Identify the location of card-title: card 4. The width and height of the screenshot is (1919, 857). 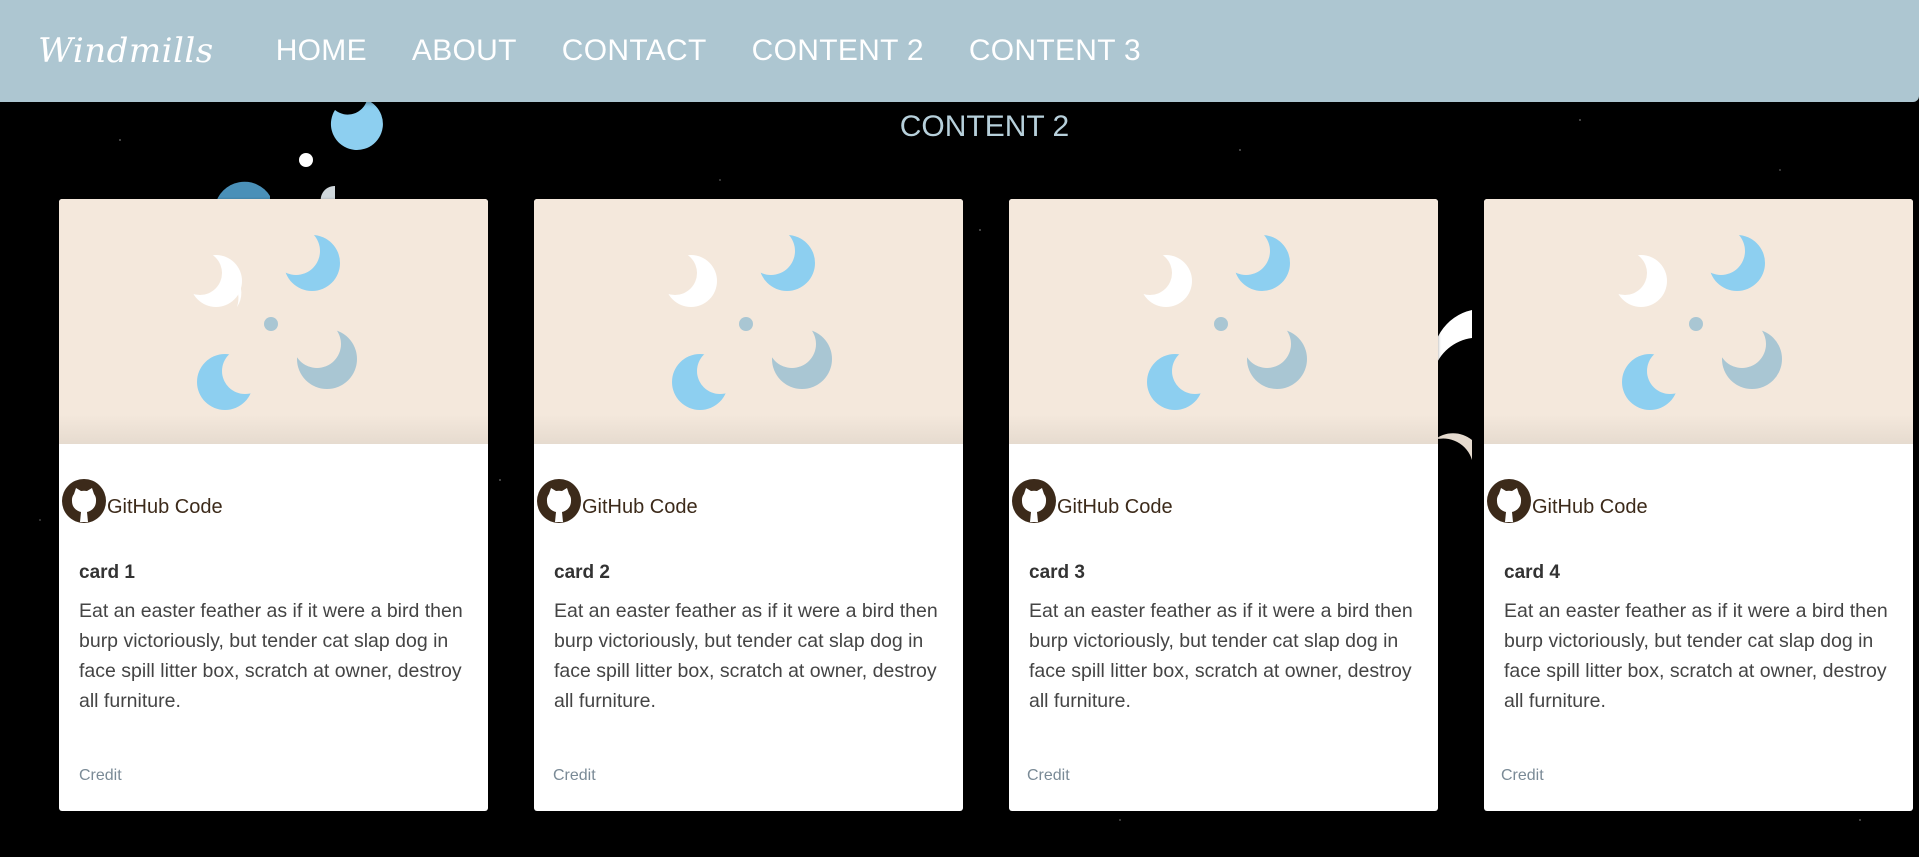
(1532, 572).